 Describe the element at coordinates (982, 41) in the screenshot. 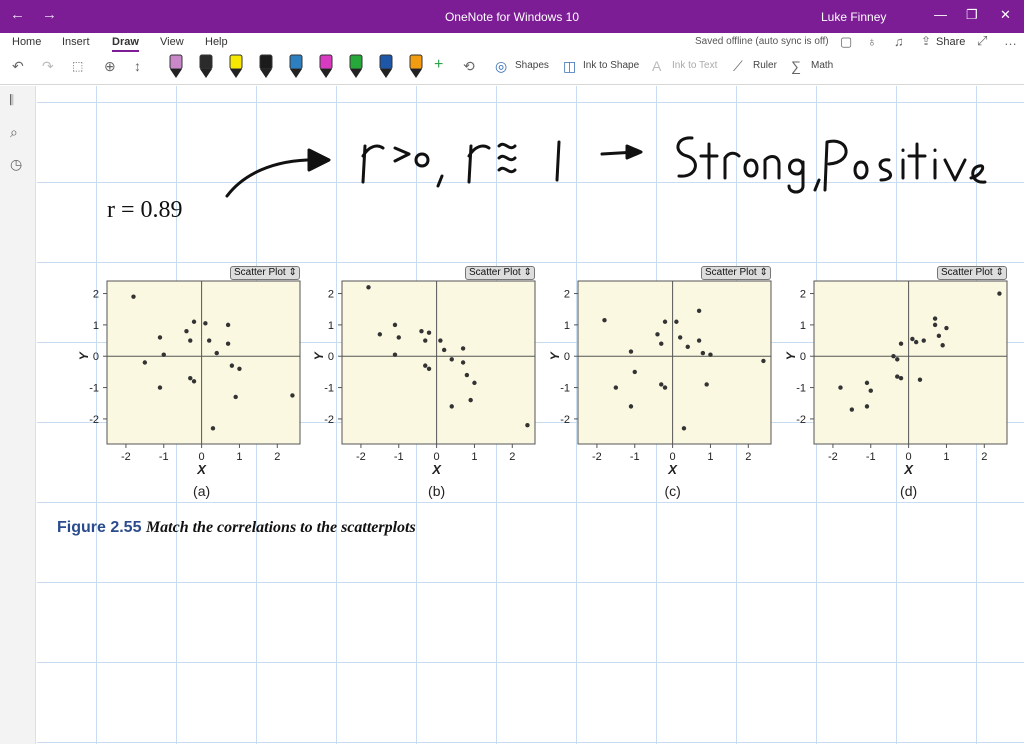

I see `expand-icon: ⤢` at that location.